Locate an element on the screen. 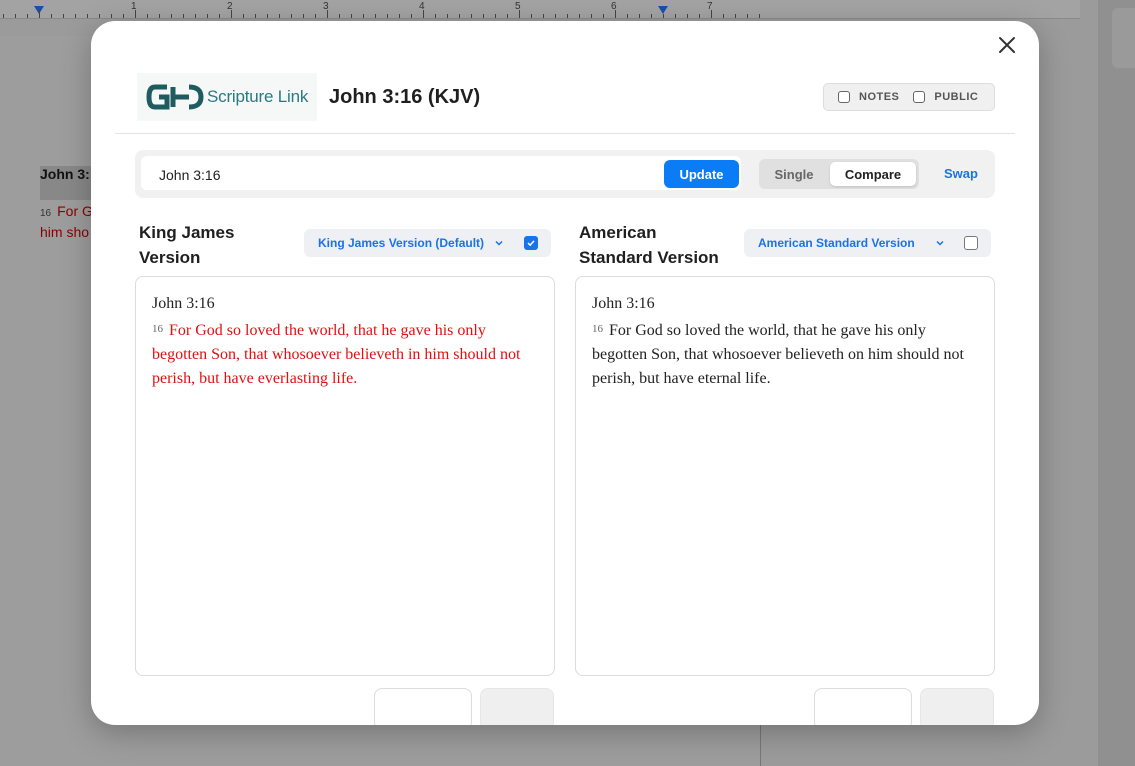 Image resolution: width=1135 pixels, height=766 pixels. version-checkbox is located at coordinates (971, 243).